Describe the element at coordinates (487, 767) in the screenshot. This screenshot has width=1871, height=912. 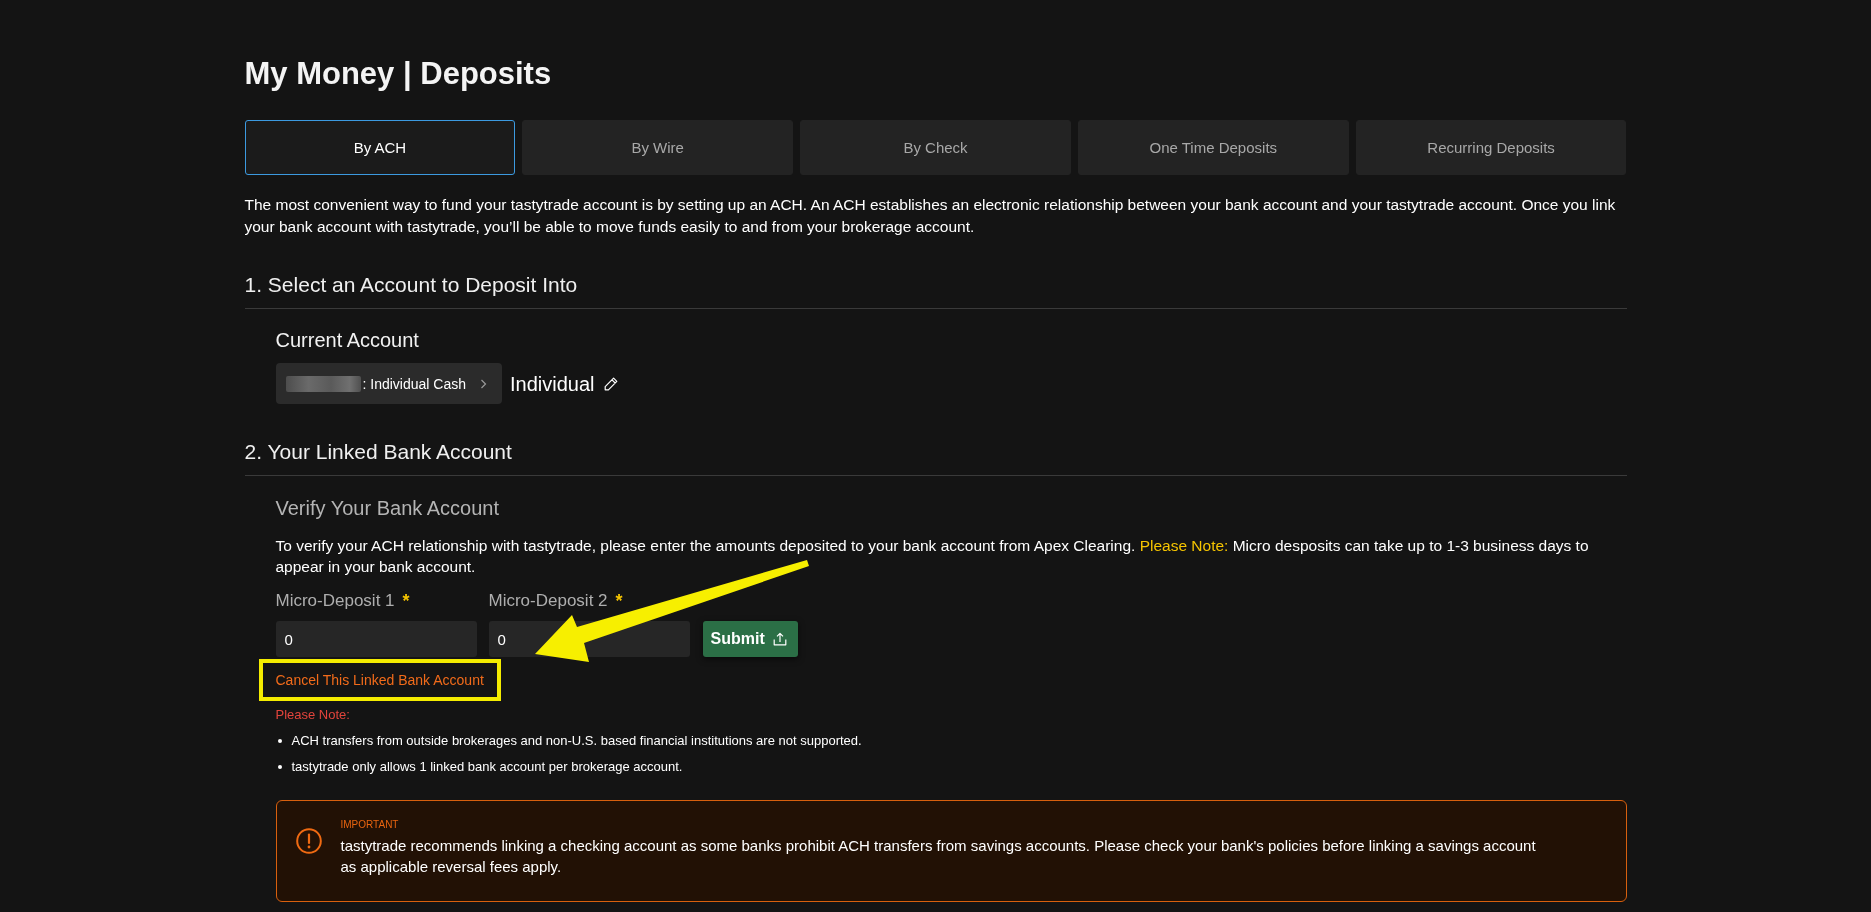
I see `note-item: tastytrade only allows 1 linked bank account per brokerage account.` at that location.